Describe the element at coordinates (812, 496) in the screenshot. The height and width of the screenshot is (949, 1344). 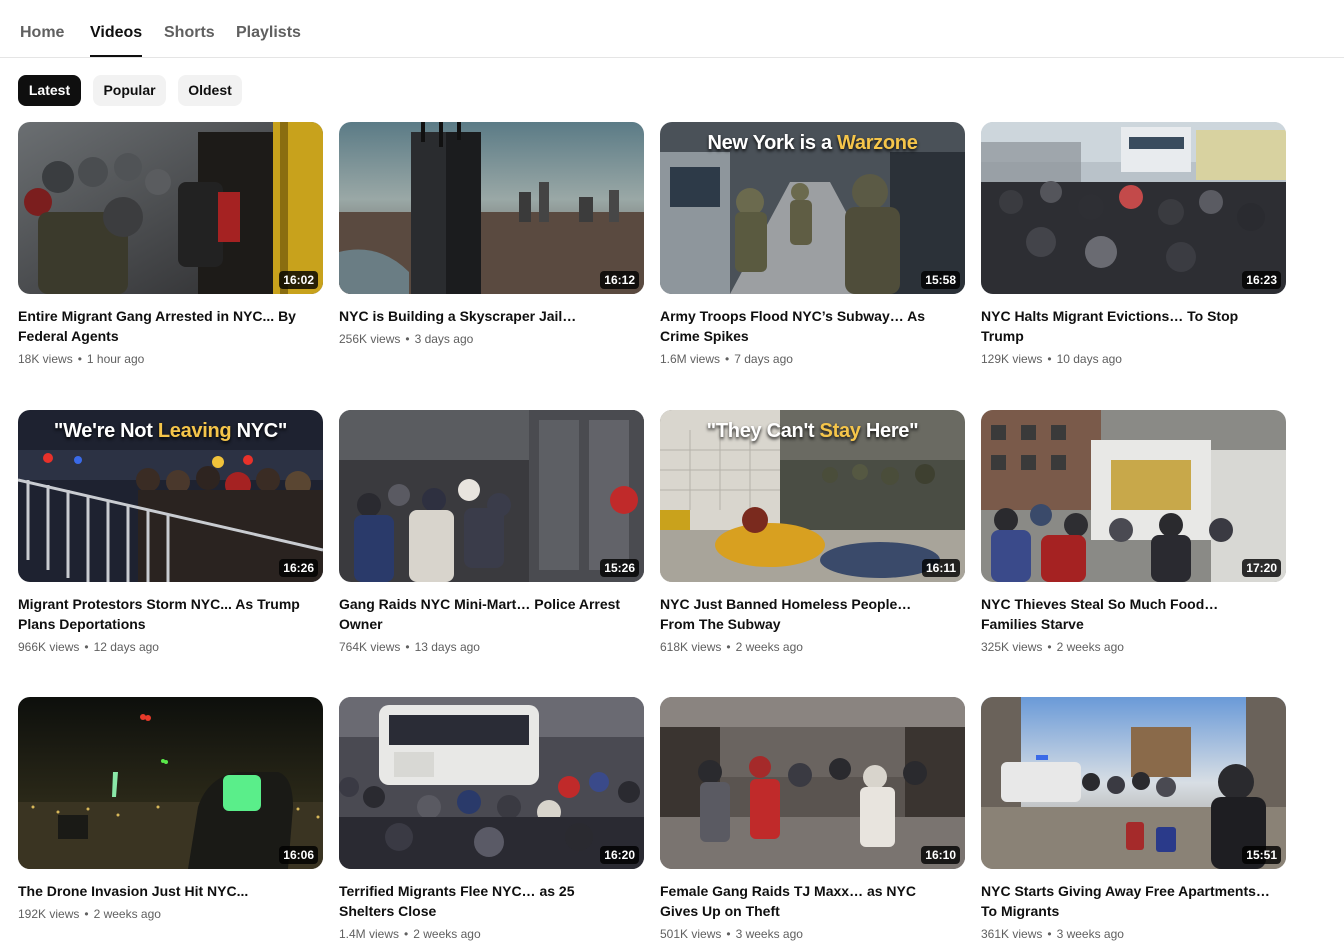
I see `video-thumbnail: "They Can't Stay Here" 16:11` at that location.